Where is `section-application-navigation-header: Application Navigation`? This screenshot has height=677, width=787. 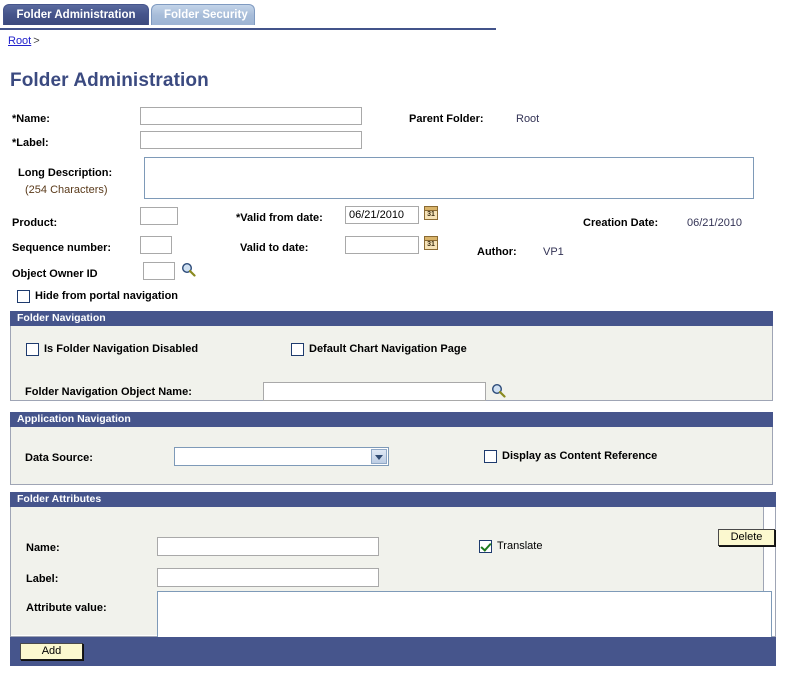 section-application-navigation-header: Application Navigation is located at coordinates (391, 419).